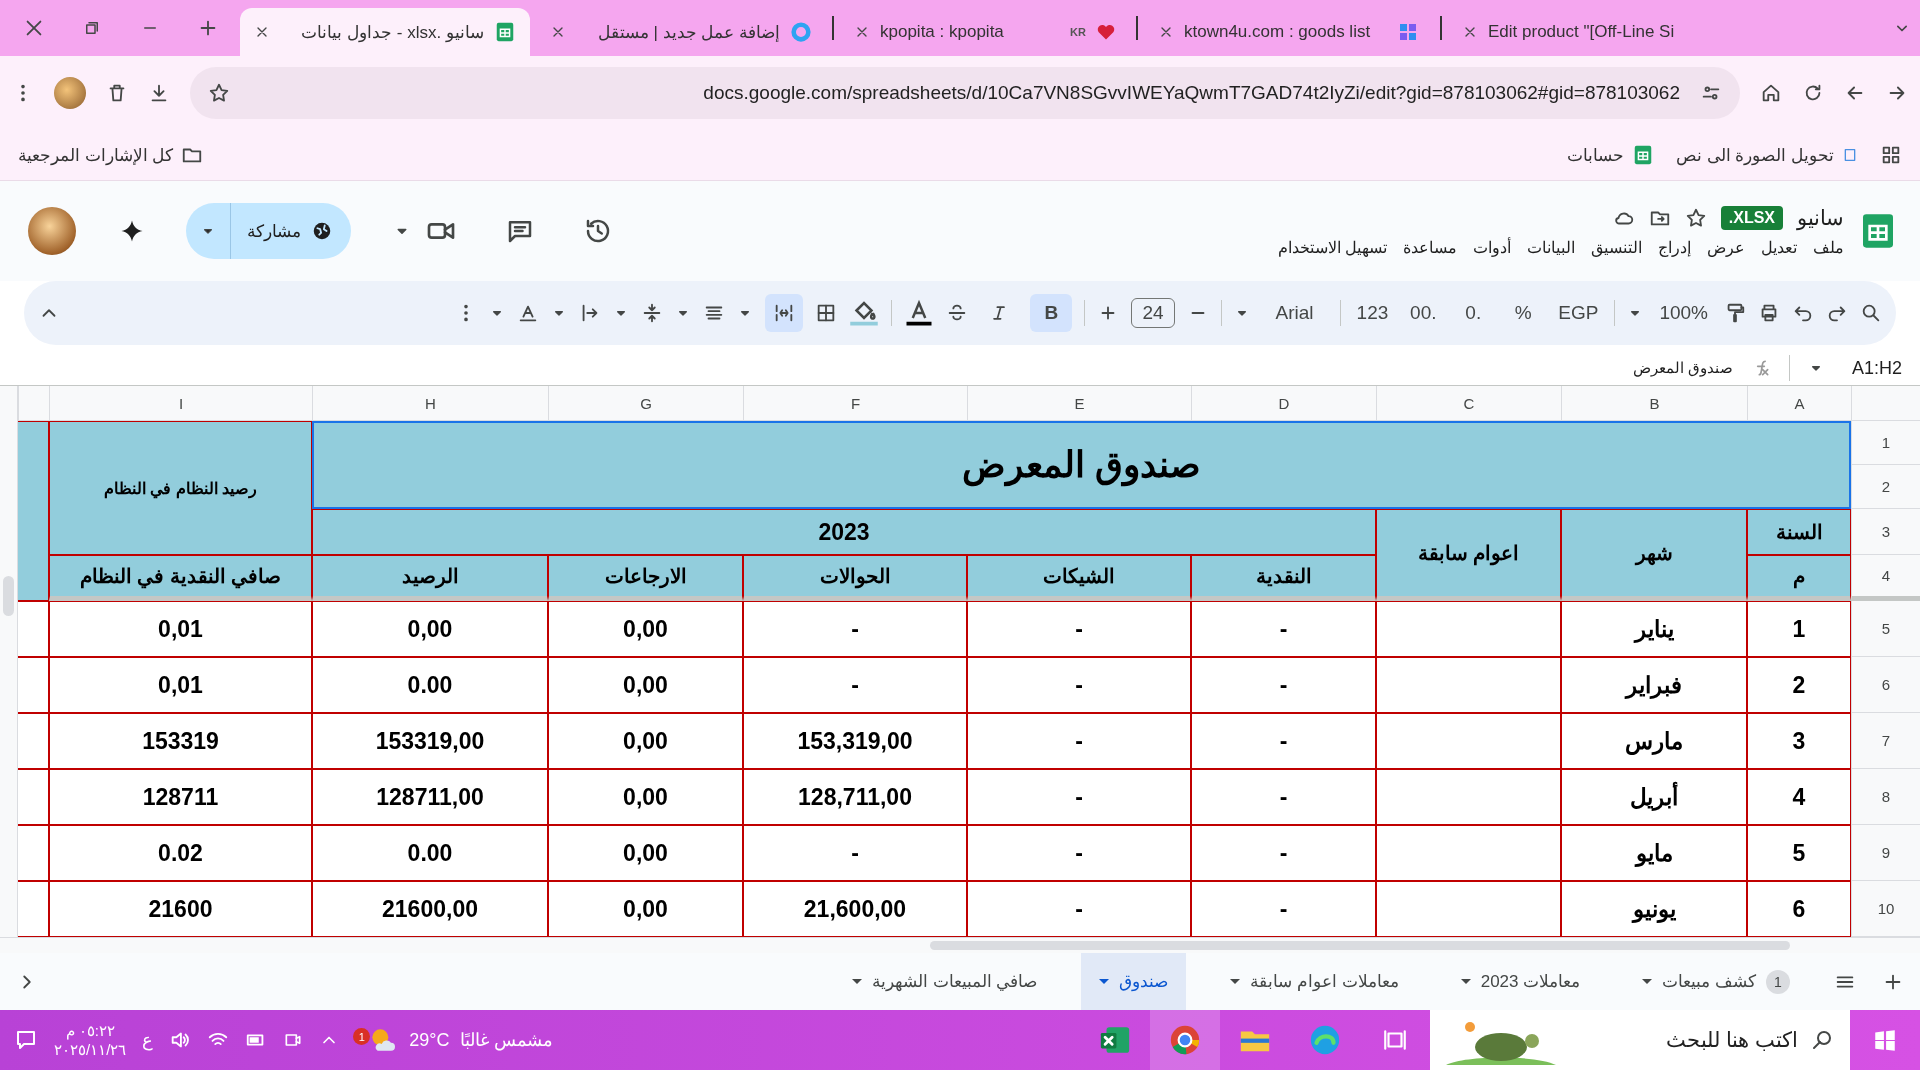 This screenshot has height=1080, width=1920. Describe the element at coordinates (92, 28) in the screenshot. I see `restore-icon` at that location.